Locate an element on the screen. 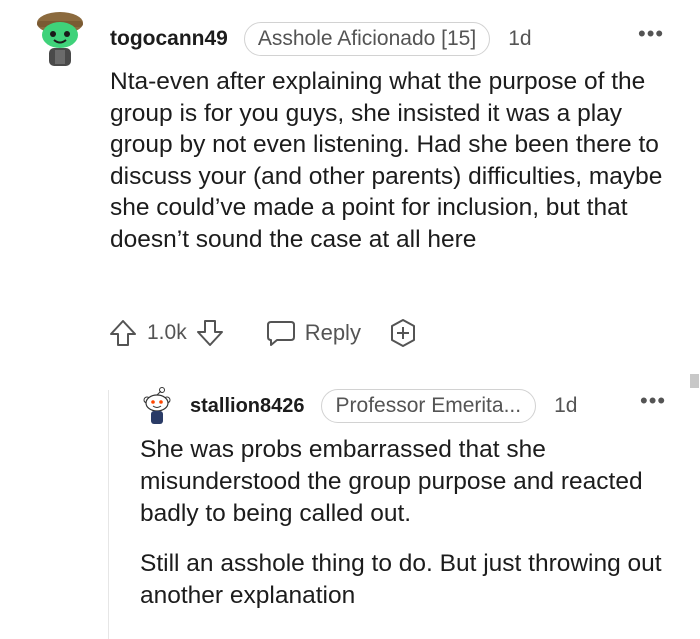 The height and width of the screenshot is (639, 700). user-flair: Asshole Aficionado [15] is located at coordinates (367, 39).